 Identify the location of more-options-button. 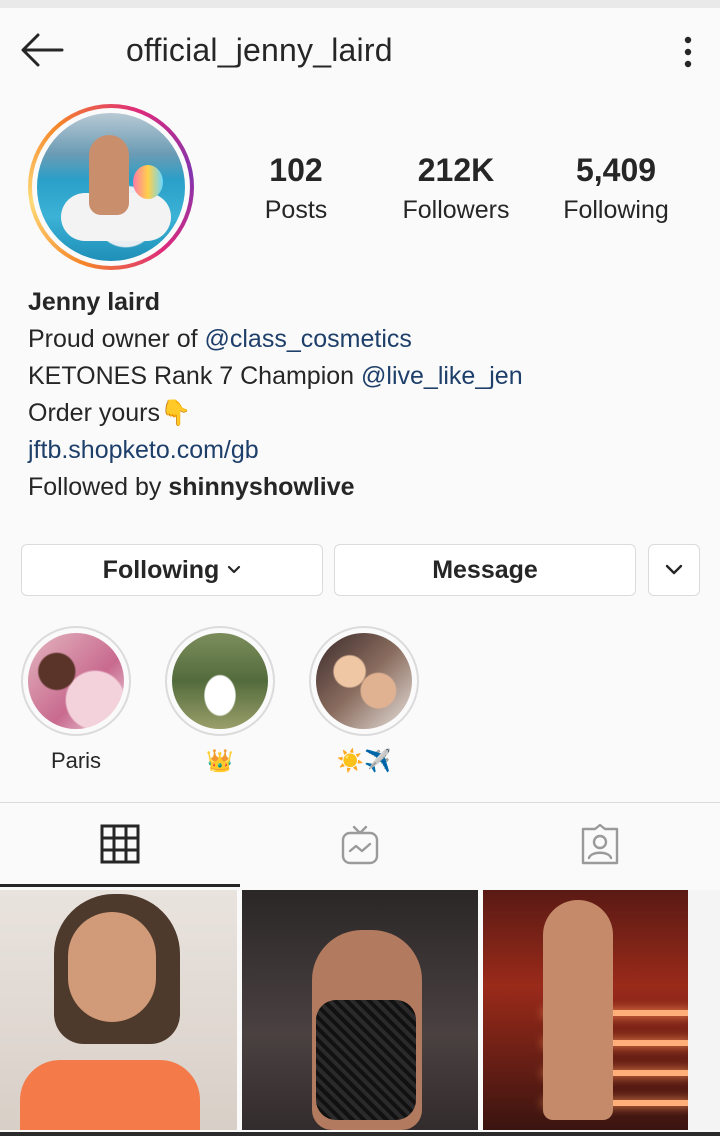
(688, 52).